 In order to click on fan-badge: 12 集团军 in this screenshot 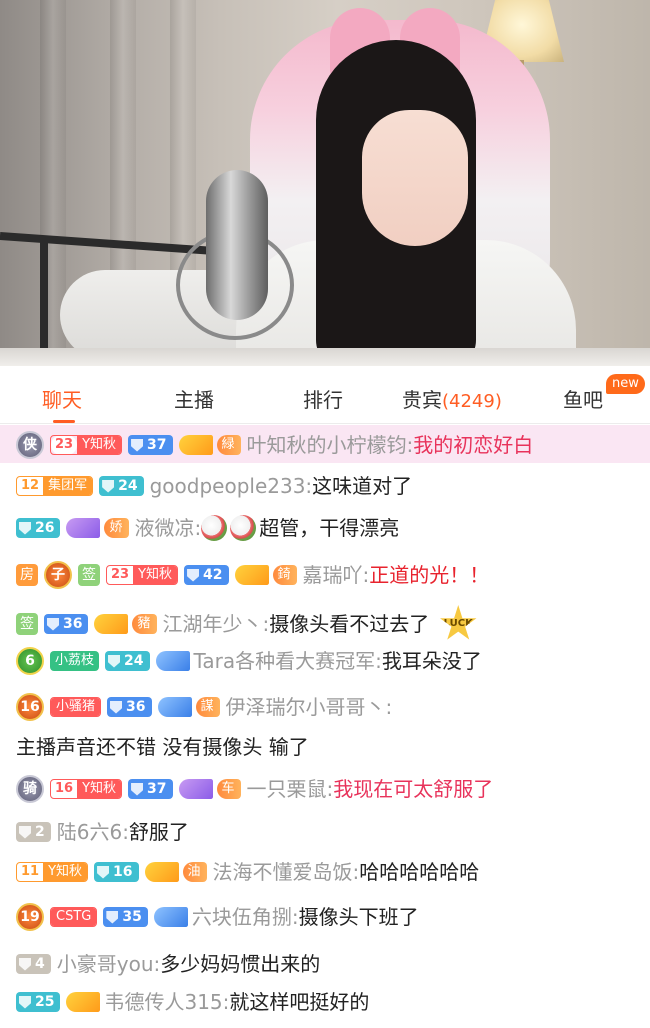, I will do `click(55, 486)`.